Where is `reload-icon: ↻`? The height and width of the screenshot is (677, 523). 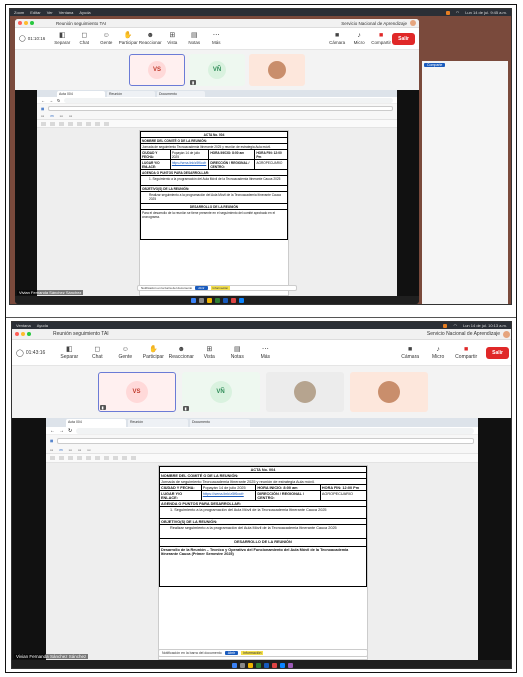
reload-icon: ↻ is located at coordinates (58, 100).